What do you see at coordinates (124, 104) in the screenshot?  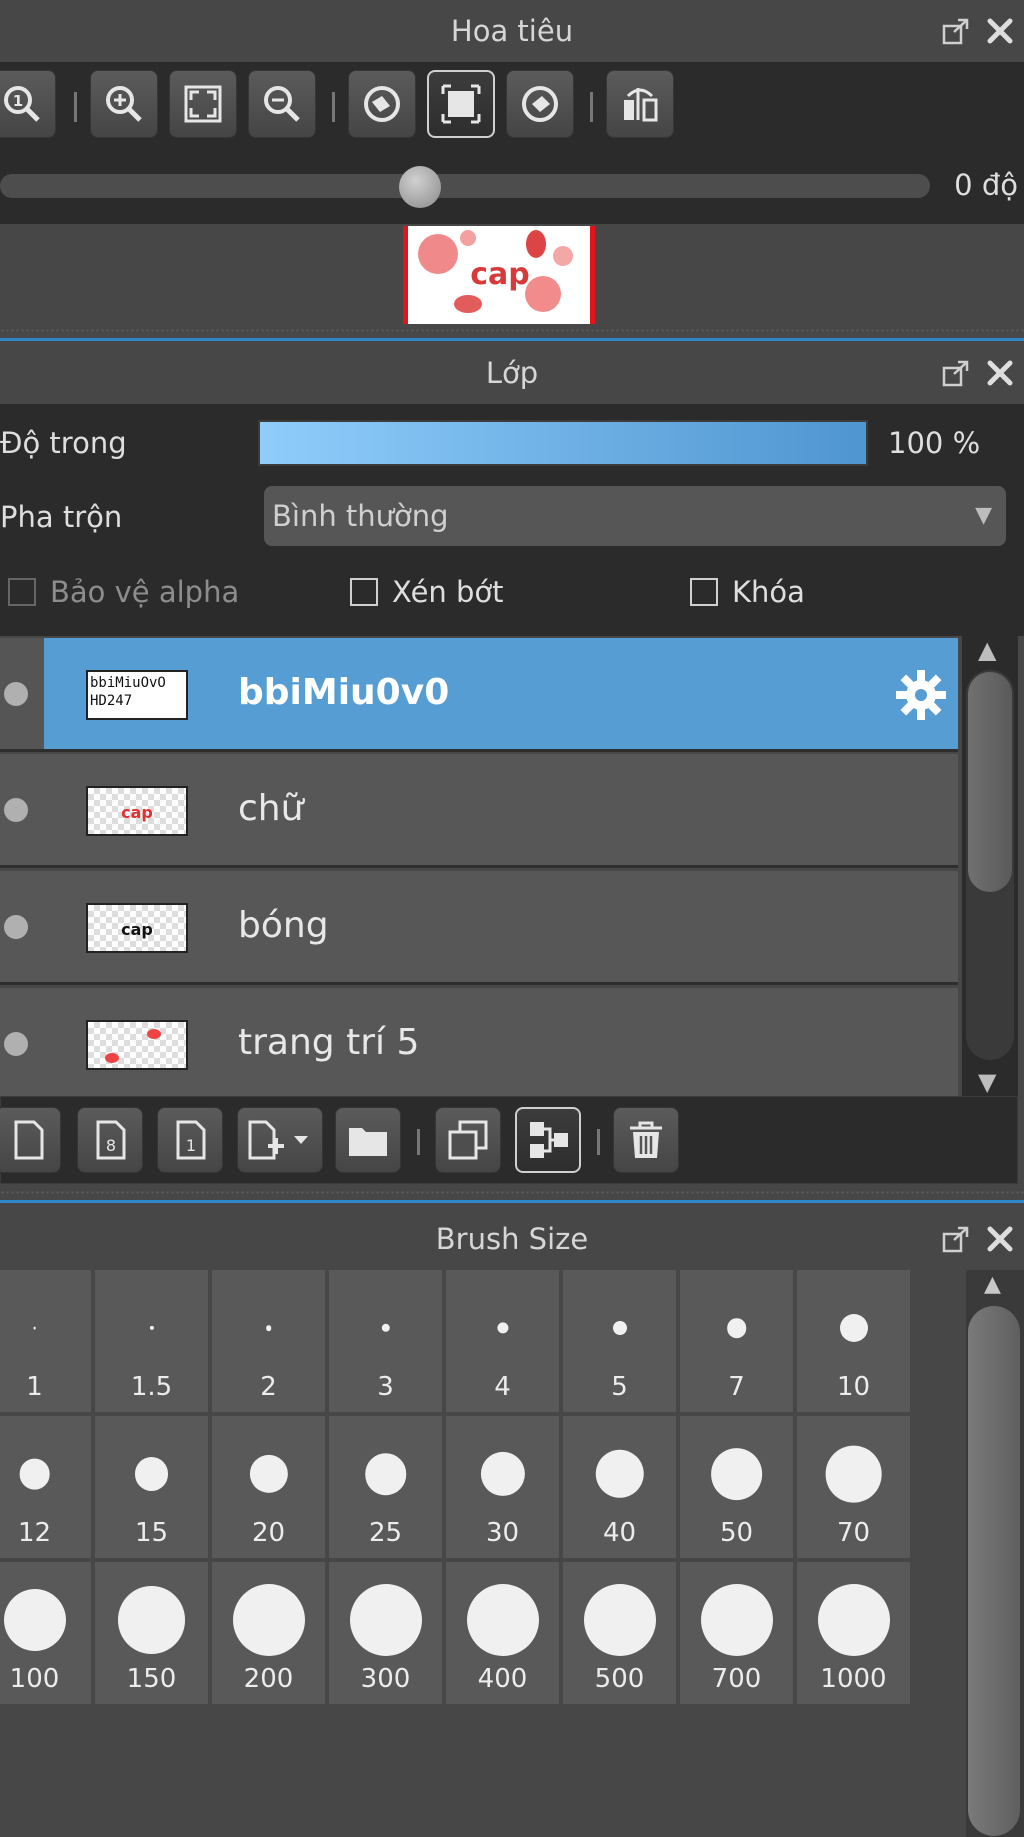 I see `zoom-in-icon` at bounding box center [124, 104].